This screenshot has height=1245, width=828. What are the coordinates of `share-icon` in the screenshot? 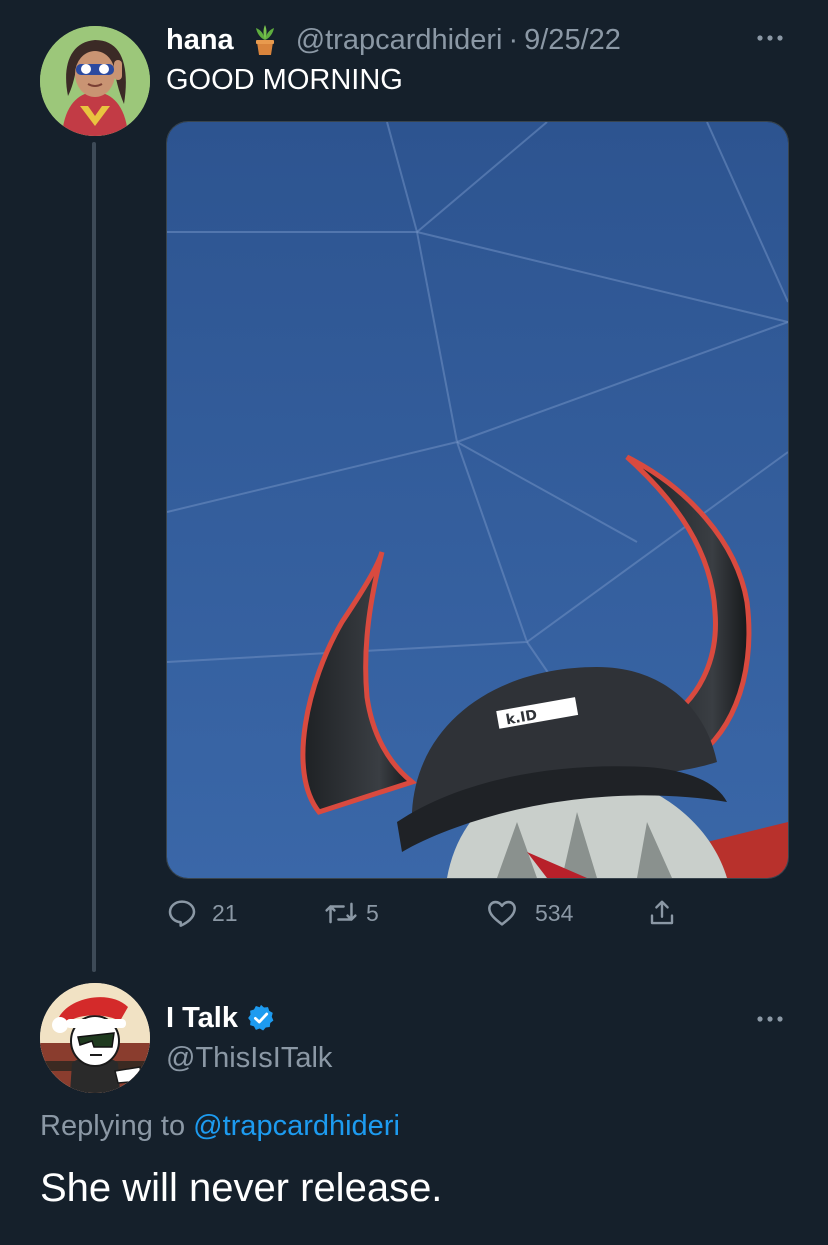 It's located at (662, 913).